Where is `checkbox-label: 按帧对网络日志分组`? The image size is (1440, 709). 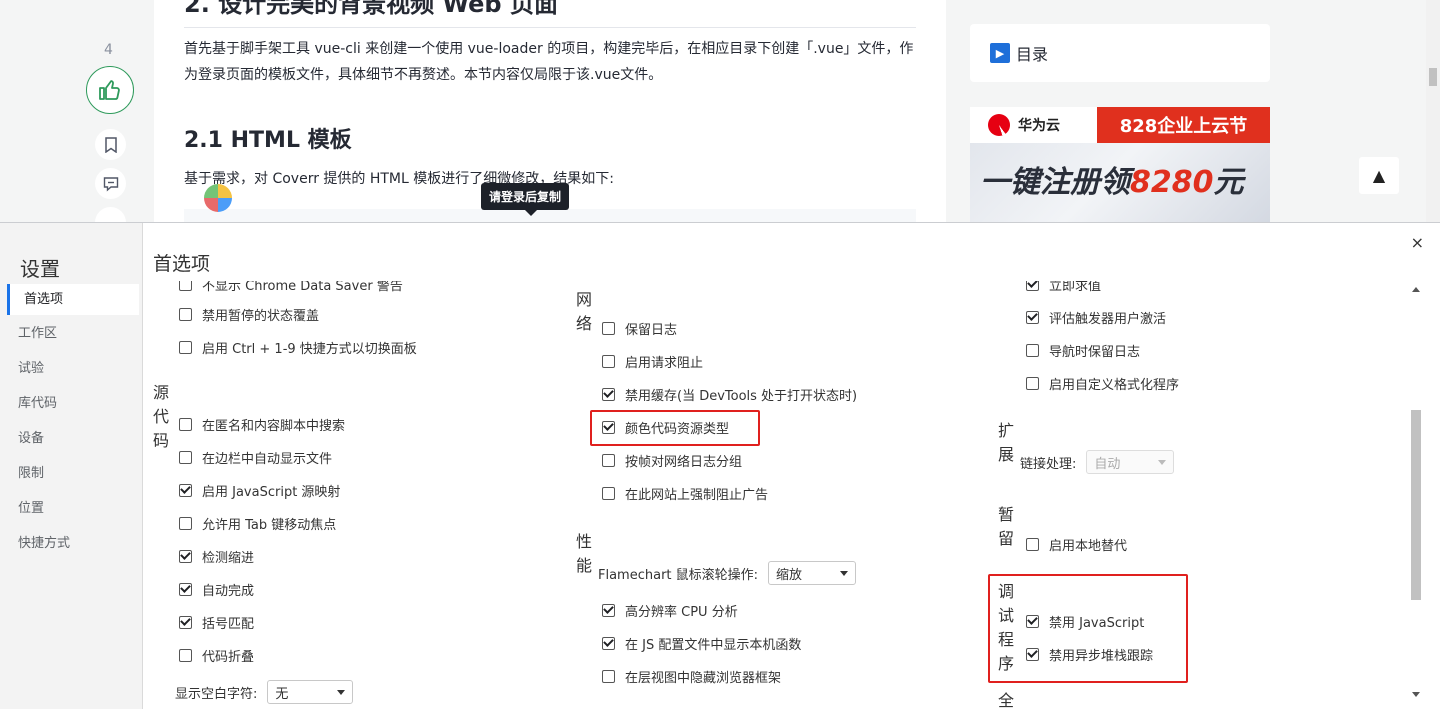
checkbox-label: 按帧对网络日志分组 is located at coordinates (684, 462).